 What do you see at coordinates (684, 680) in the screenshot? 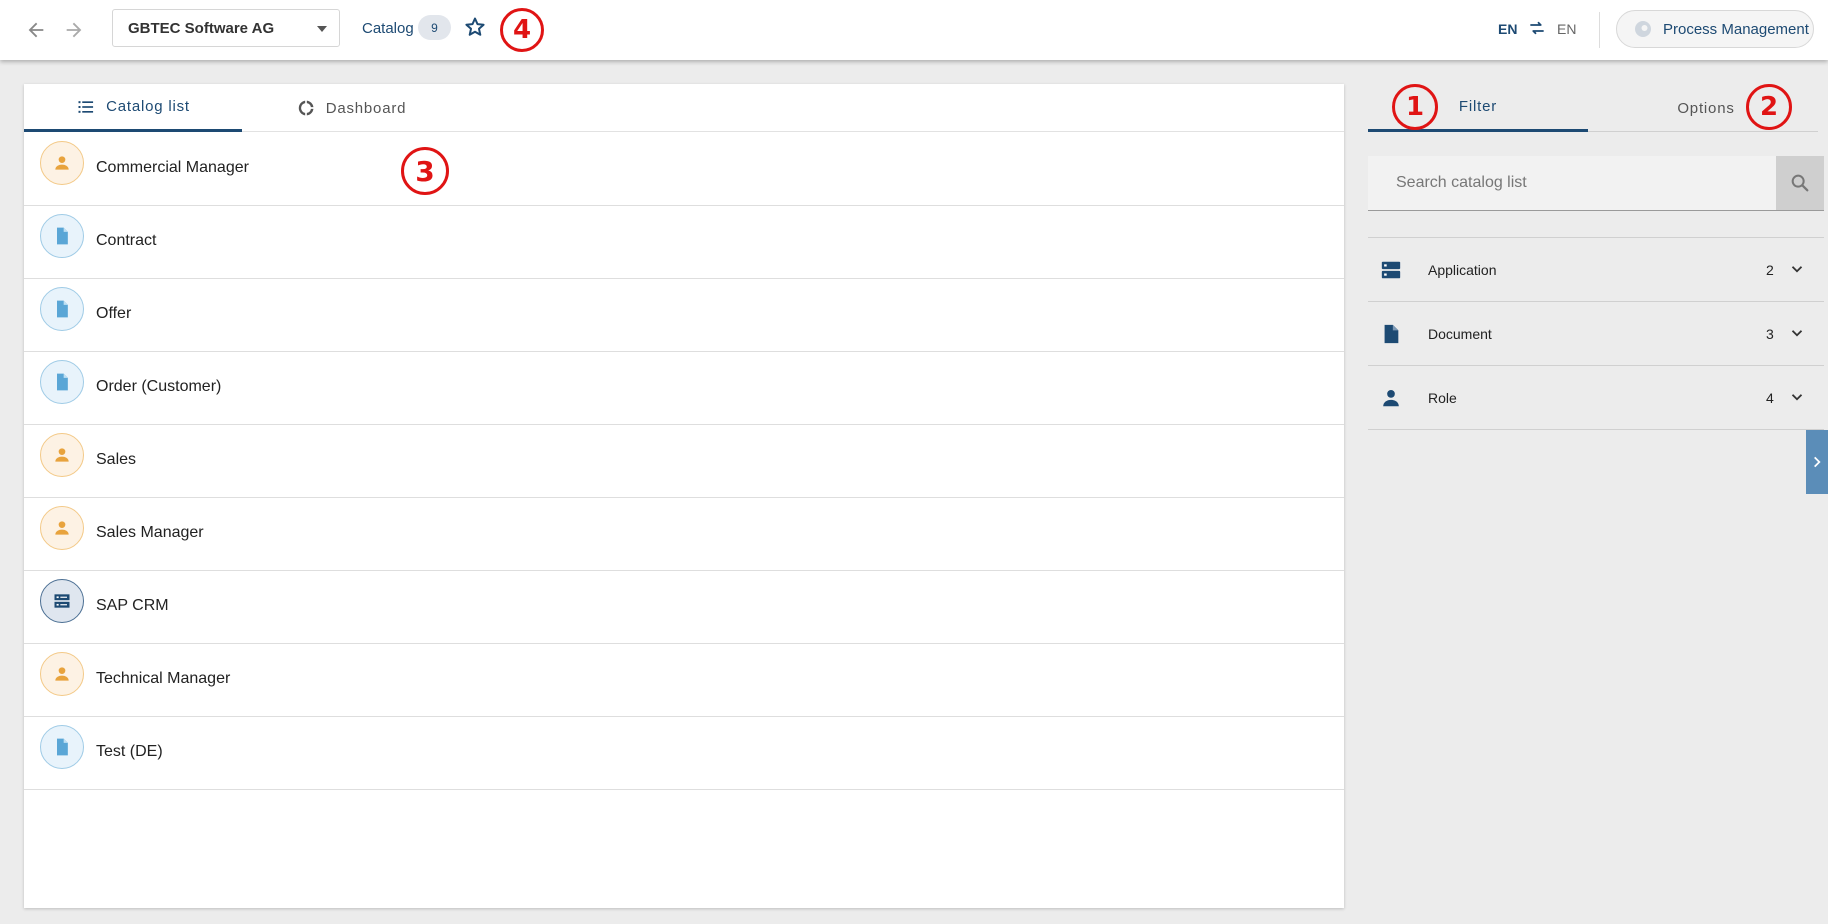
I see `list-item: Technical Manager` at bounding box center [684, 680].